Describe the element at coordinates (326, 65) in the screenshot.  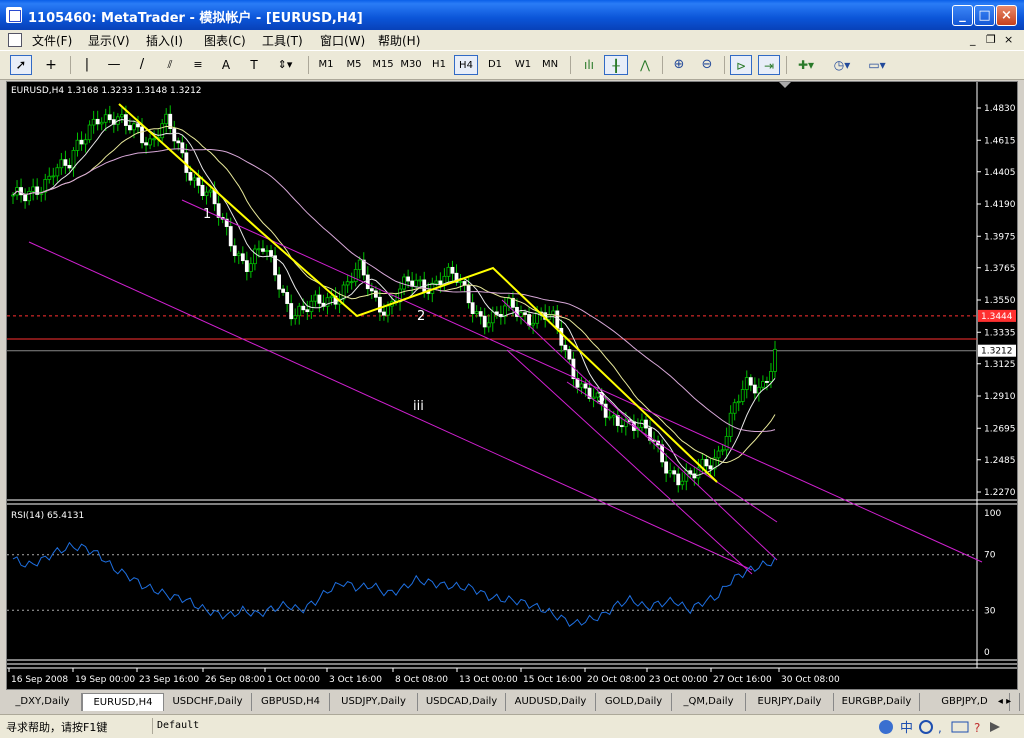
I see `timeframe-m1: M1` at that location.